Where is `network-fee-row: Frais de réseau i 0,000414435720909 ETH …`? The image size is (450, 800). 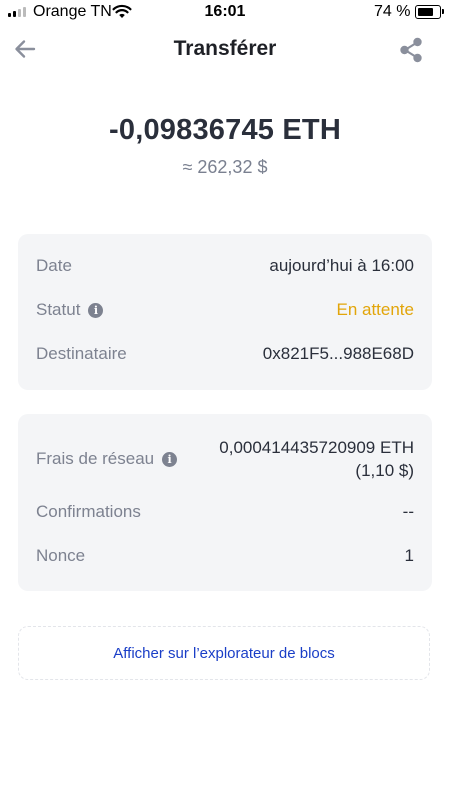 network-fee-row: Frais de réseau i 0,000414435720909 ETH … is located at coordinates (225, 459).